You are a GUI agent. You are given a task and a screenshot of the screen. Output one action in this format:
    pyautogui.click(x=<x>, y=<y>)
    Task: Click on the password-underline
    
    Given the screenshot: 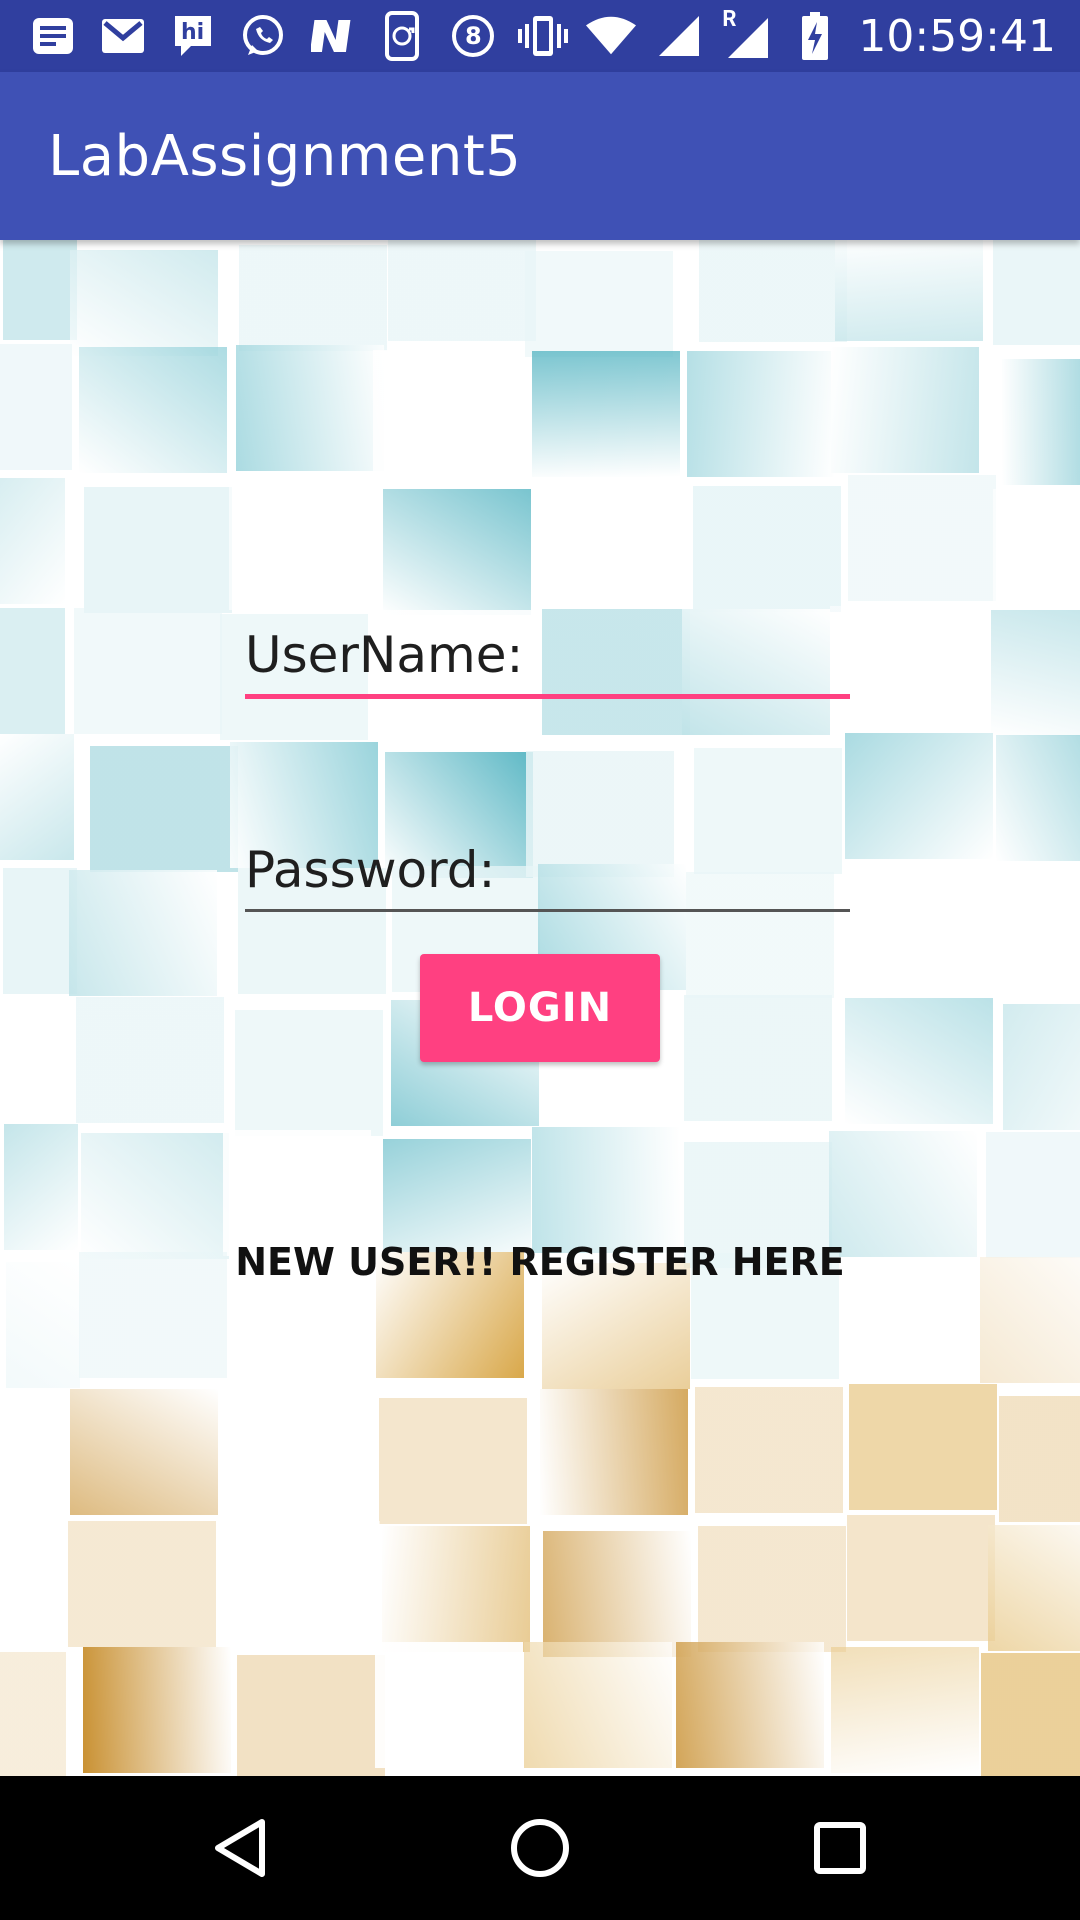 What is the action you would take?
    pyautogui.click(x=547, y=910)
    